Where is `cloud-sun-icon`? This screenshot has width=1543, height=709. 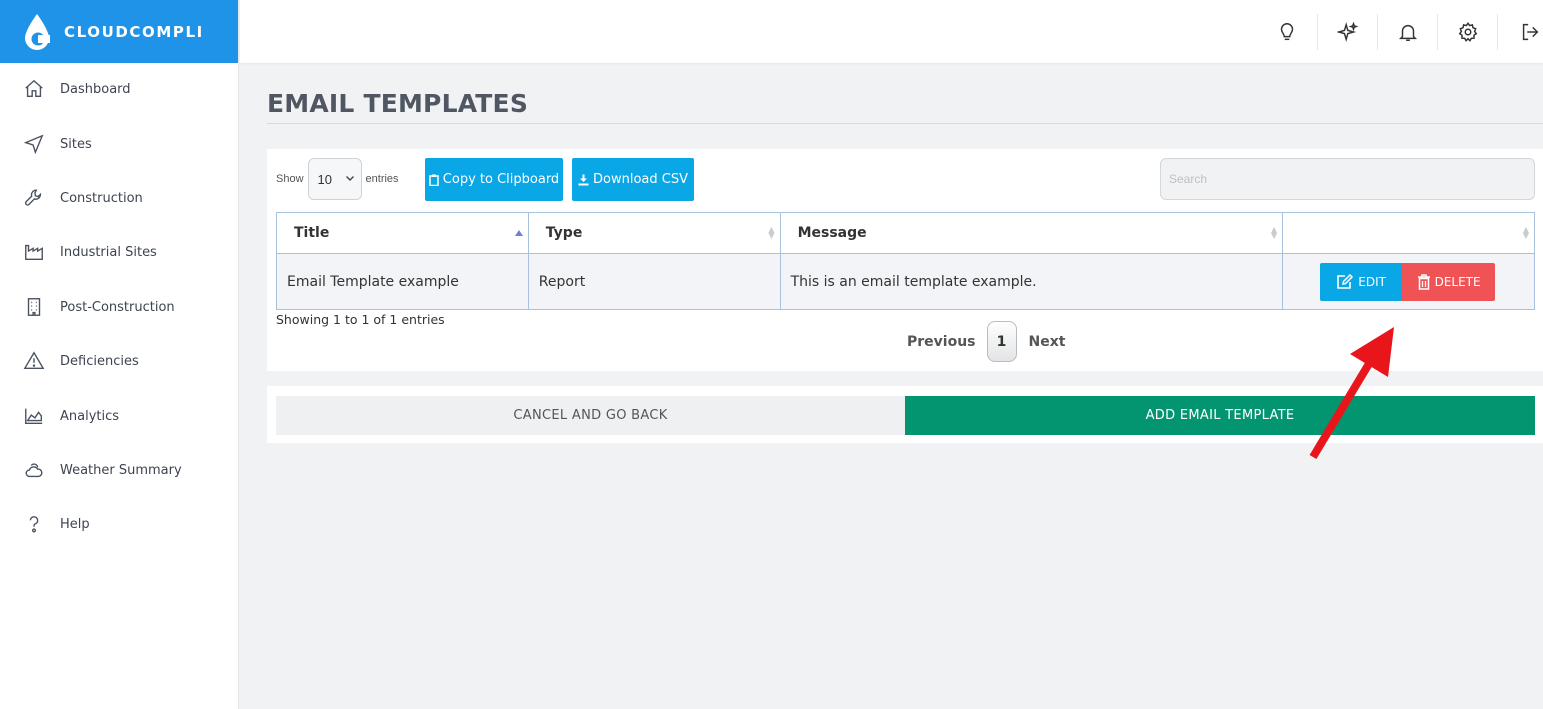 cloud-sun-icon is located at coordinates (34, 470).